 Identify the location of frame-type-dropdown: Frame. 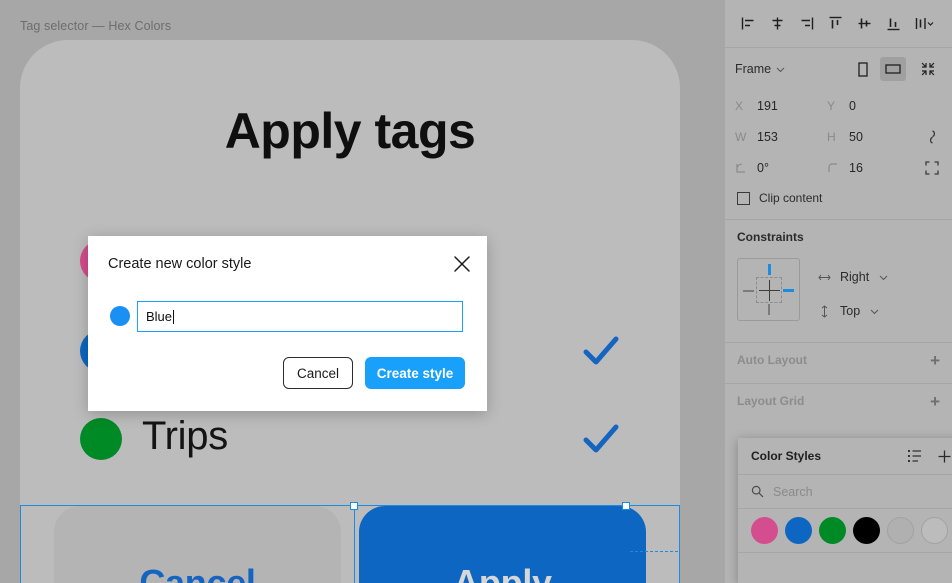
(760, 69).